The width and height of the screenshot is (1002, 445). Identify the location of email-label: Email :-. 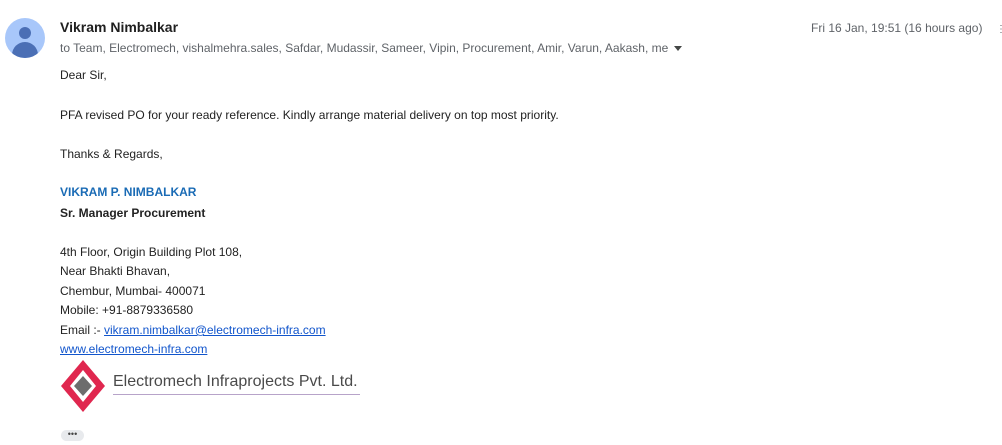
(82, 330).